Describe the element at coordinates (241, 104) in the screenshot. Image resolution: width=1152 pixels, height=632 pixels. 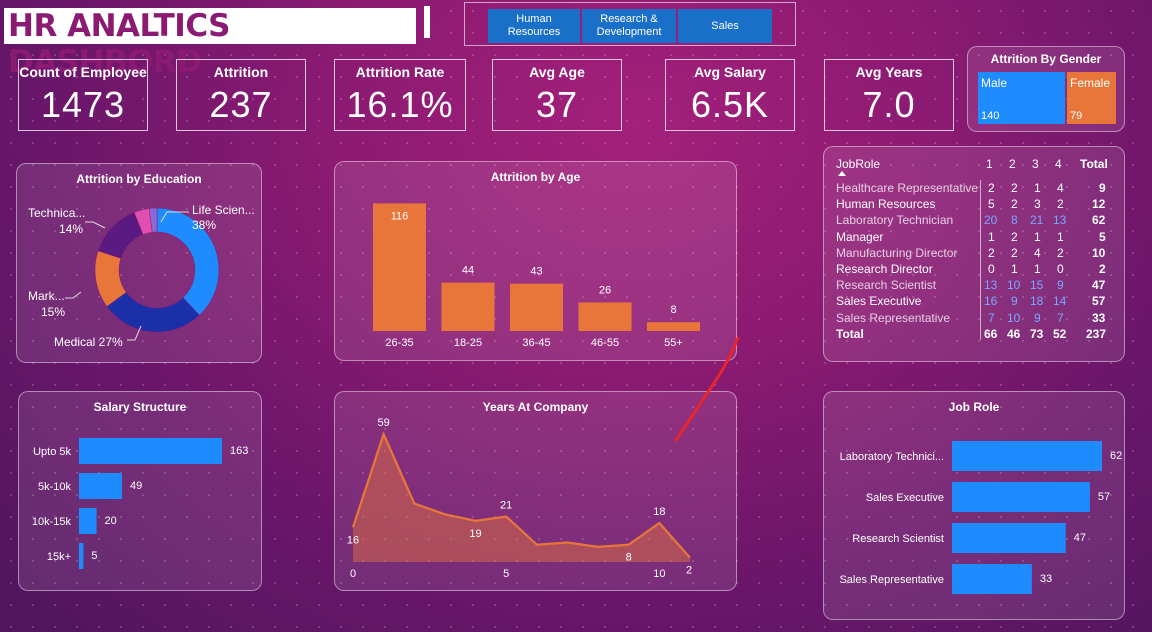
I see `kpi-value: 237` at that location.